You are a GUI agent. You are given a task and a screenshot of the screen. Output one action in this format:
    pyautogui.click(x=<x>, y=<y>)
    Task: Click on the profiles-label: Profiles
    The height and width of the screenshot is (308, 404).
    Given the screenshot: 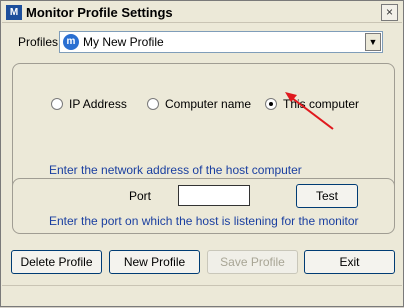 What is the action you would take?
    pyautogui.click(x=38, y=42)
    